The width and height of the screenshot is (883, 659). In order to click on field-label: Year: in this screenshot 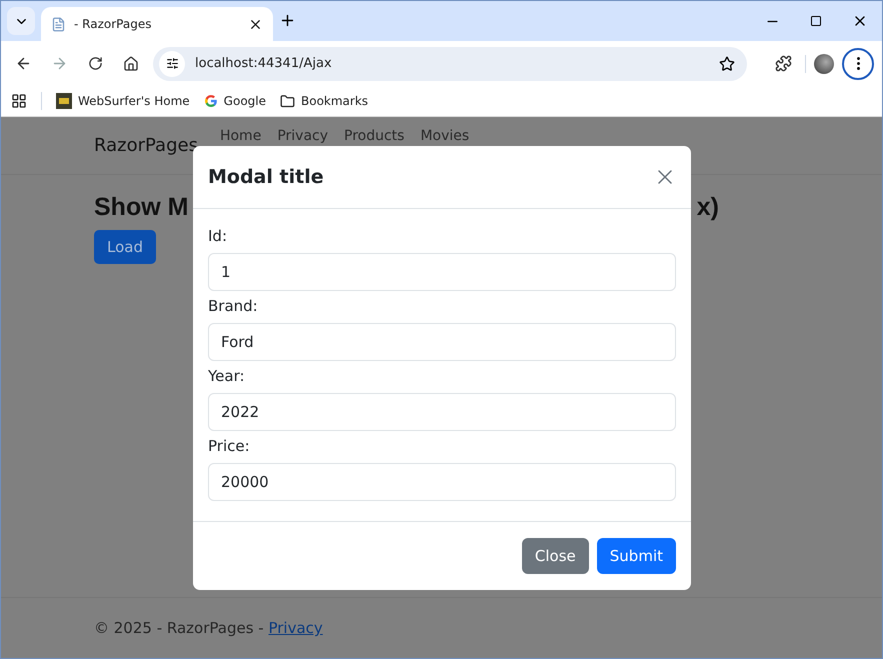, I will do `click(226, 376)`.